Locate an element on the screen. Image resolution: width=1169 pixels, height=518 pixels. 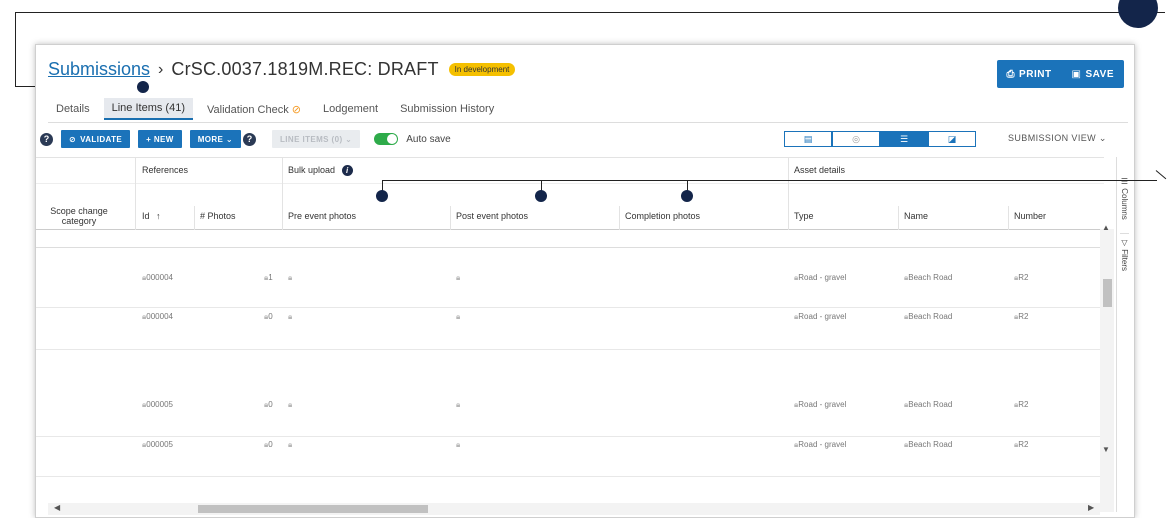
cell-number: 🔒︎R2 is located at coordinates (1021, 405).